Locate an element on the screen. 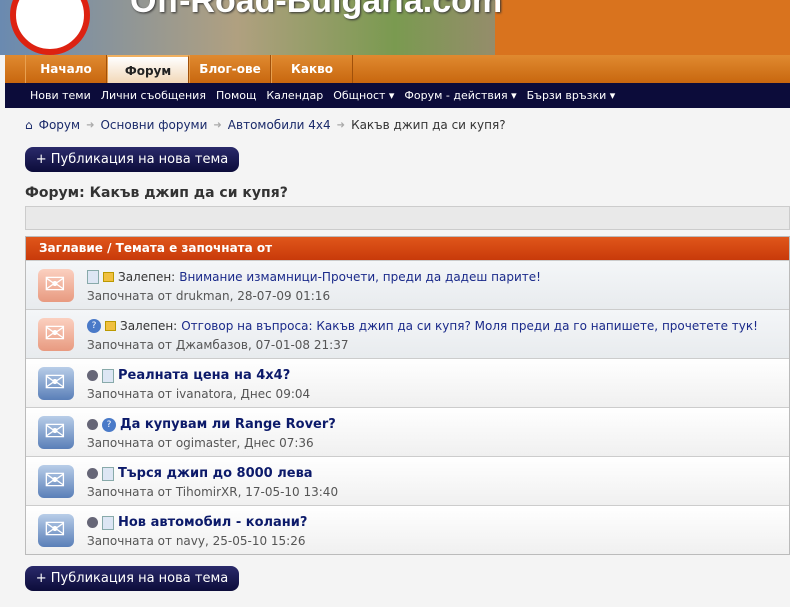  subnav-new-posts: Нови теми is located at coordinates (60, 95).